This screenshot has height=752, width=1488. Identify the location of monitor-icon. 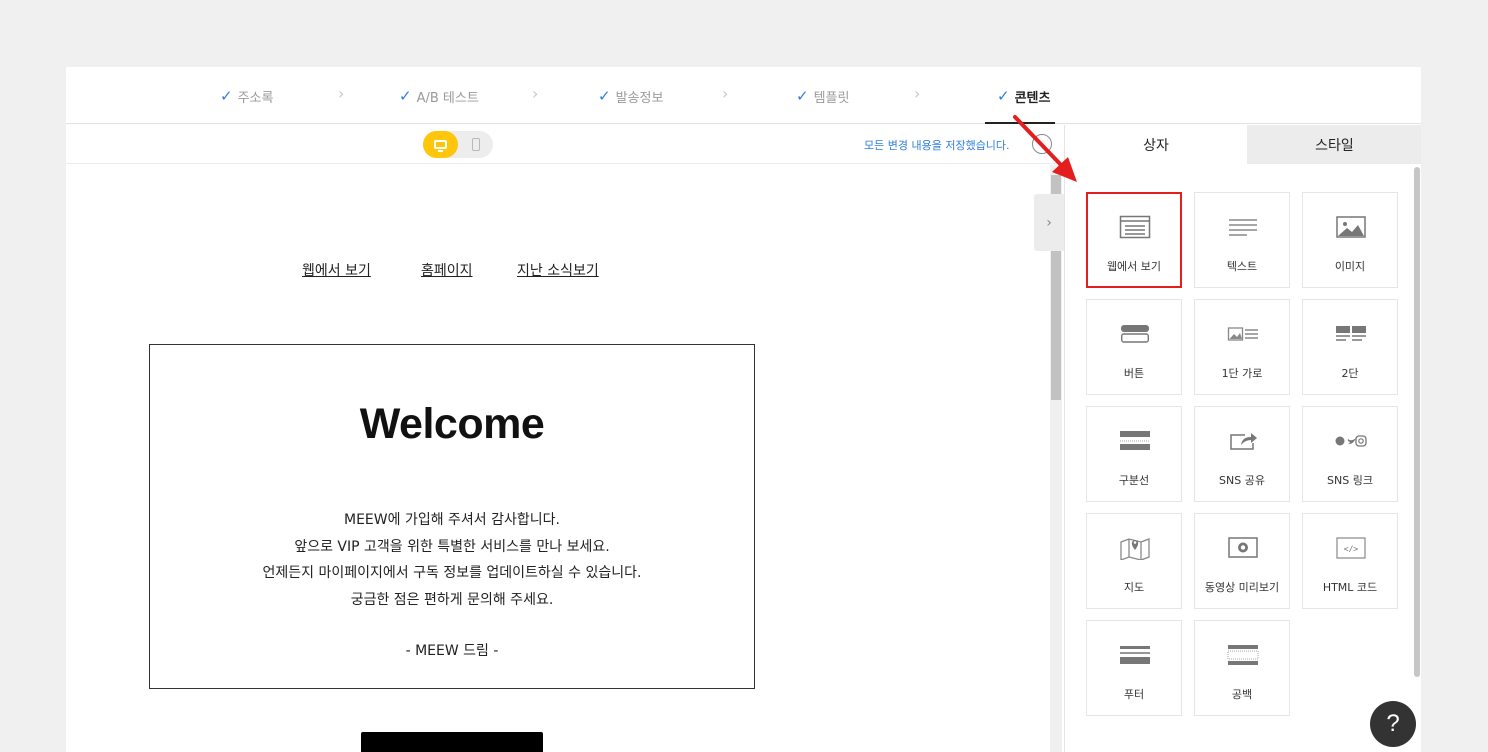
(440, 146).